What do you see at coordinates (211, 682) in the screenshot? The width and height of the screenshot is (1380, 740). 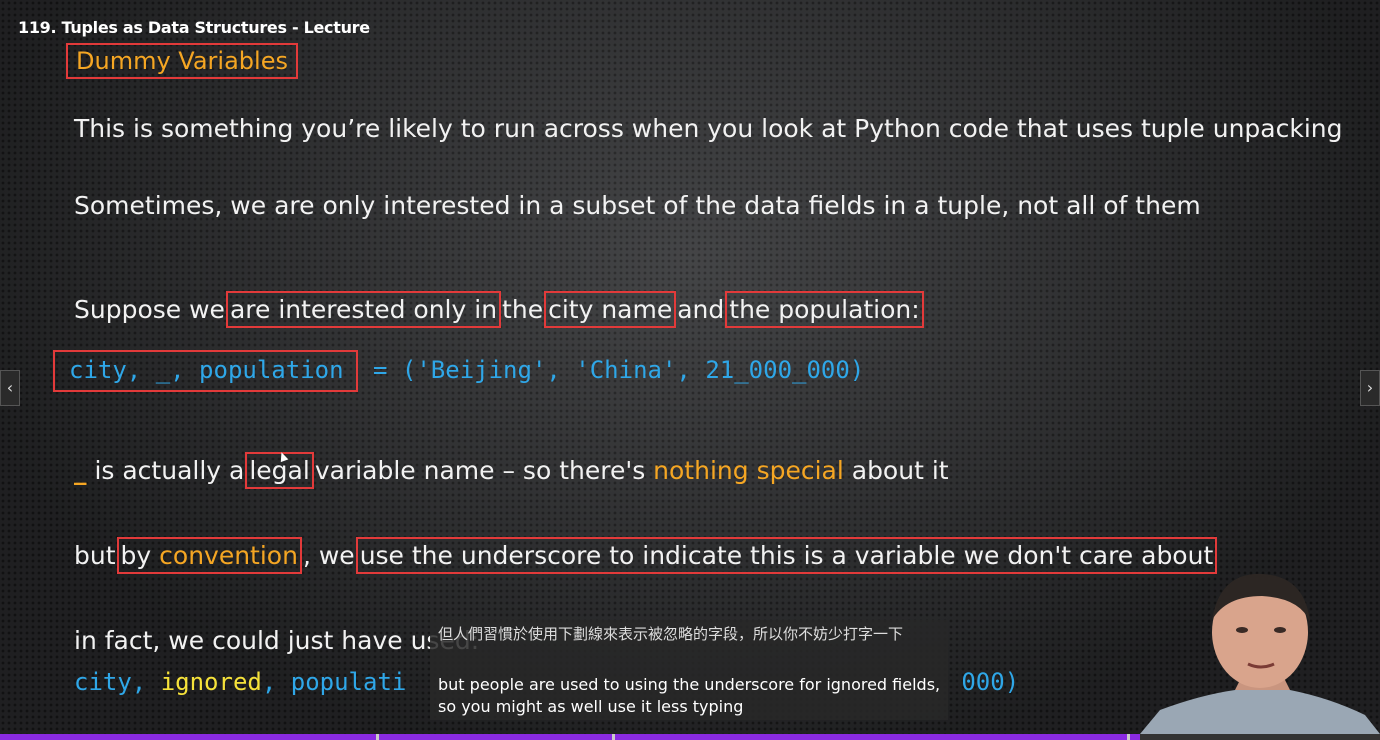 I see `code-segment-ignored: ignored` at bounding box center [211, 682].